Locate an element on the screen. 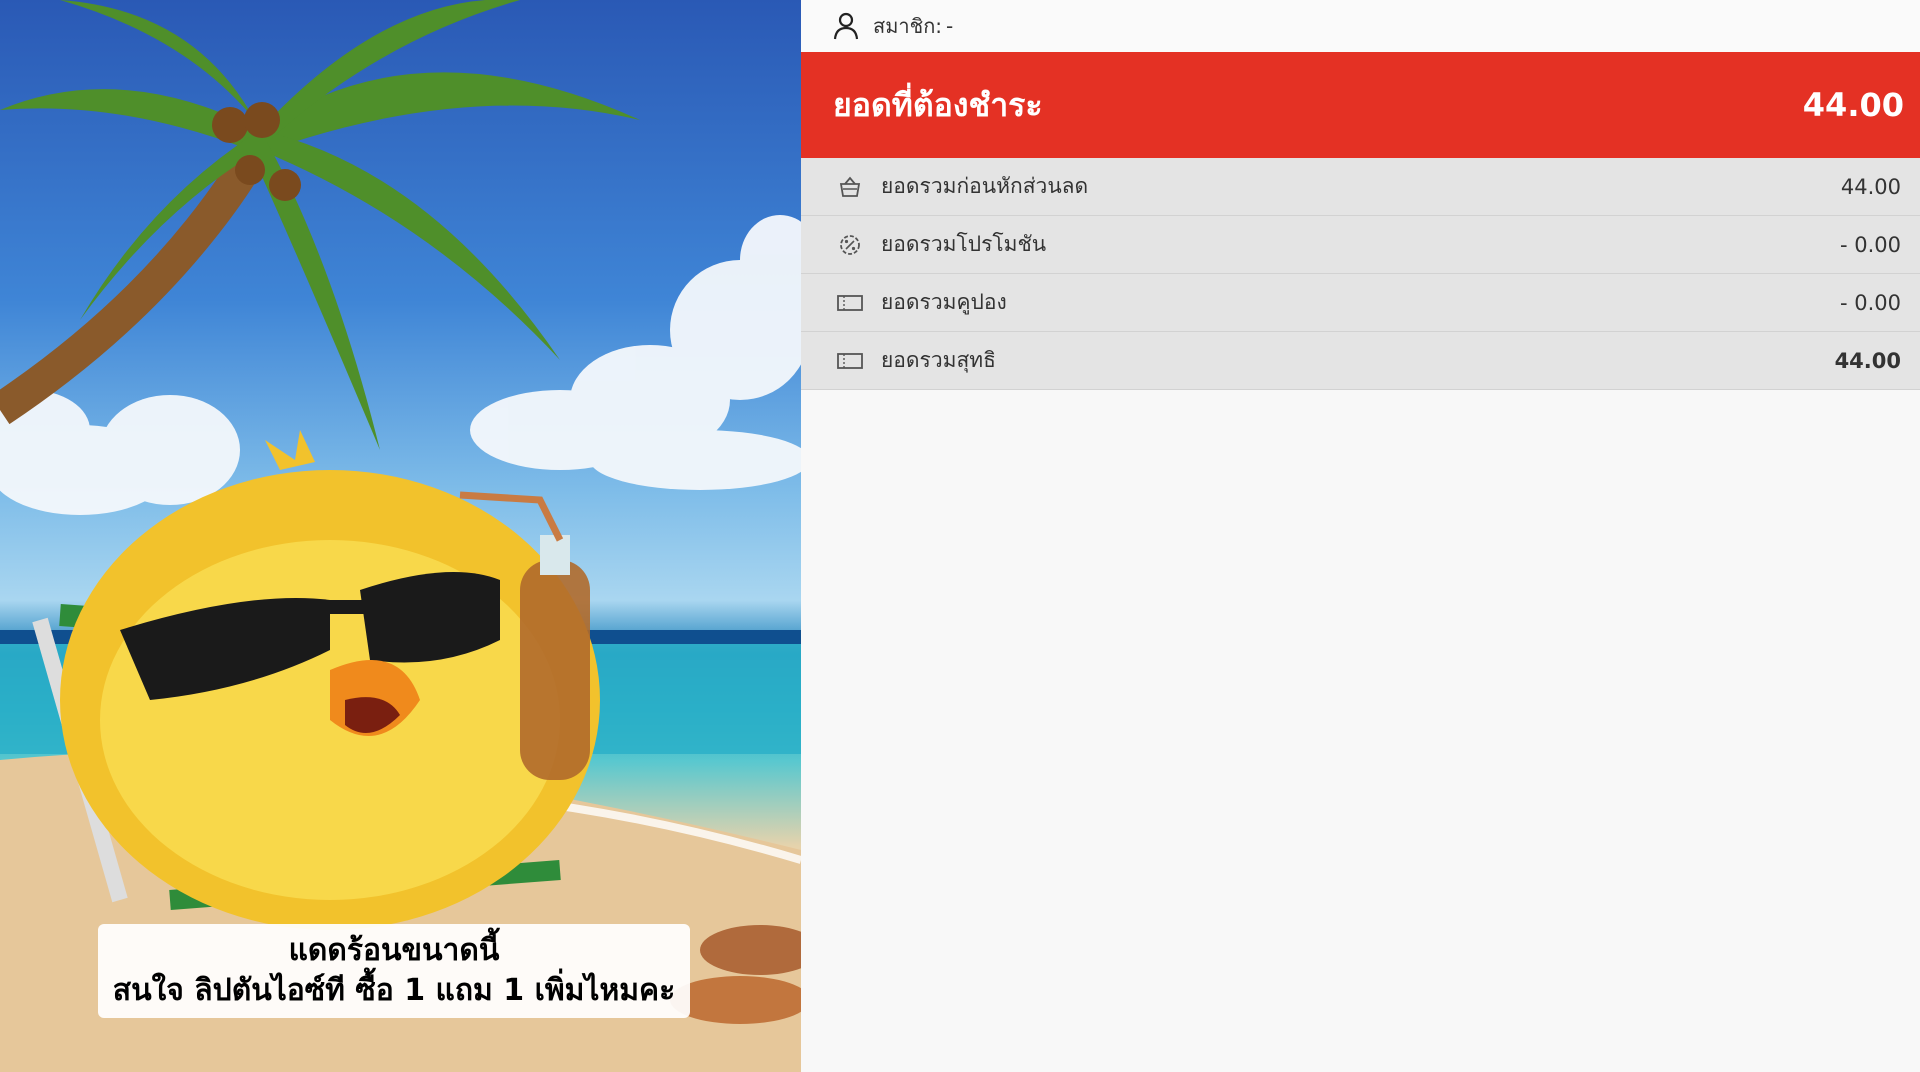  user-icon is located at coordinates (846, 26).